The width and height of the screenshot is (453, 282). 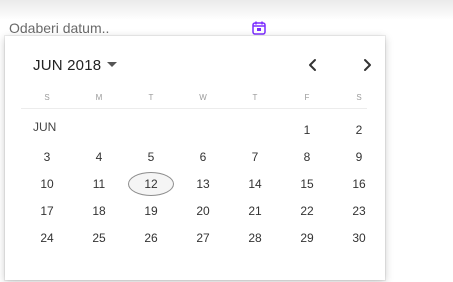 What do you see at coordinates (255, 156) in the screenshot?
I see `day-cell: 7` at bounding box center [255, 156].